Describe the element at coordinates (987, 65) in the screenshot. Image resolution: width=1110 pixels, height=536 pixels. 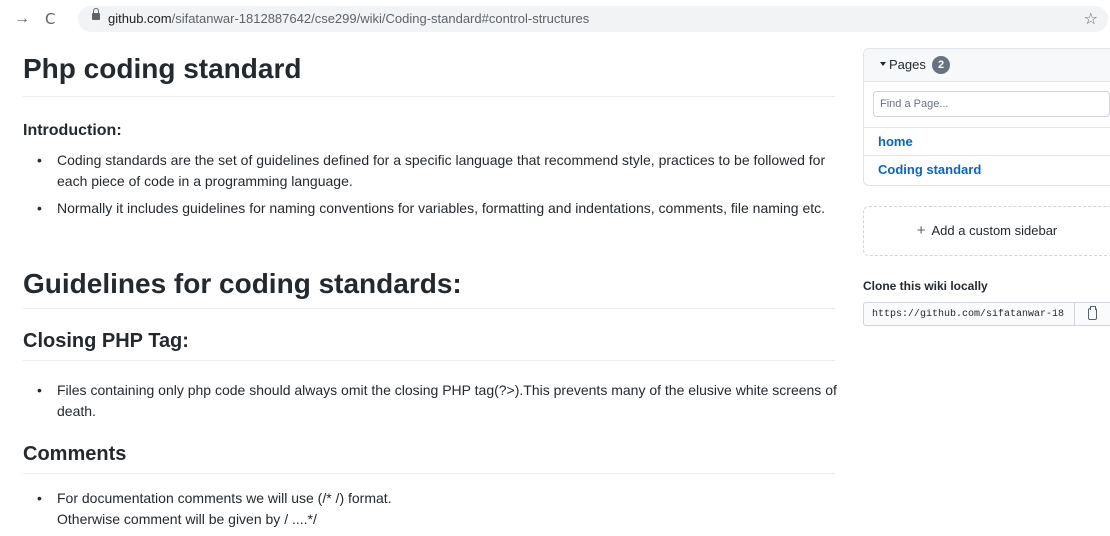
I see `pages-header: Pages 2` at that location.